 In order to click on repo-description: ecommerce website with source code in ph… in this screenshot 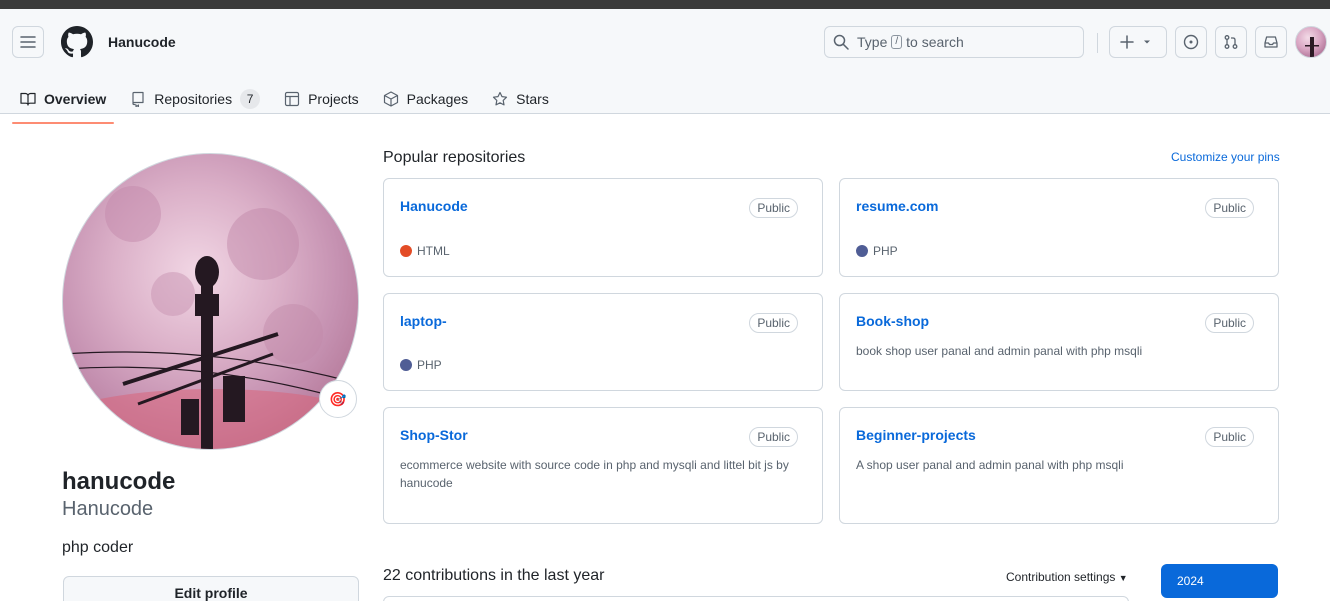, I will do `click(594, 474)`.